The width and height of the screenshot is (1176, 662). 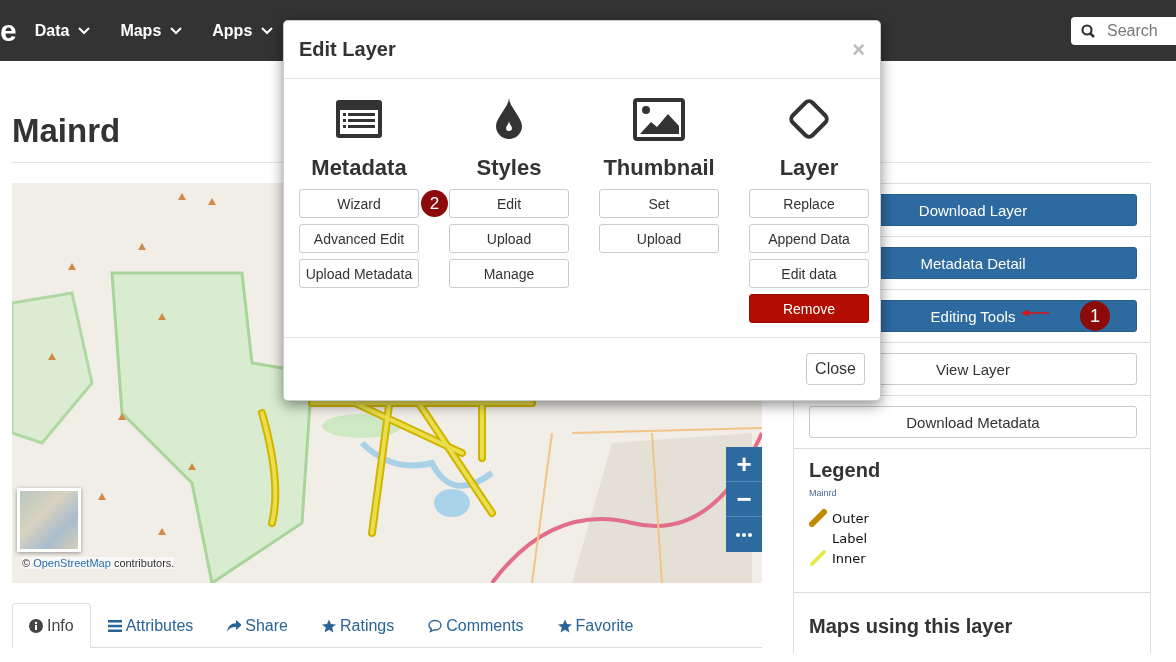 What do you see at coordinates (476, 625) in the screenshot?
I see `tab: Comments` at bounding box center [476, 625].